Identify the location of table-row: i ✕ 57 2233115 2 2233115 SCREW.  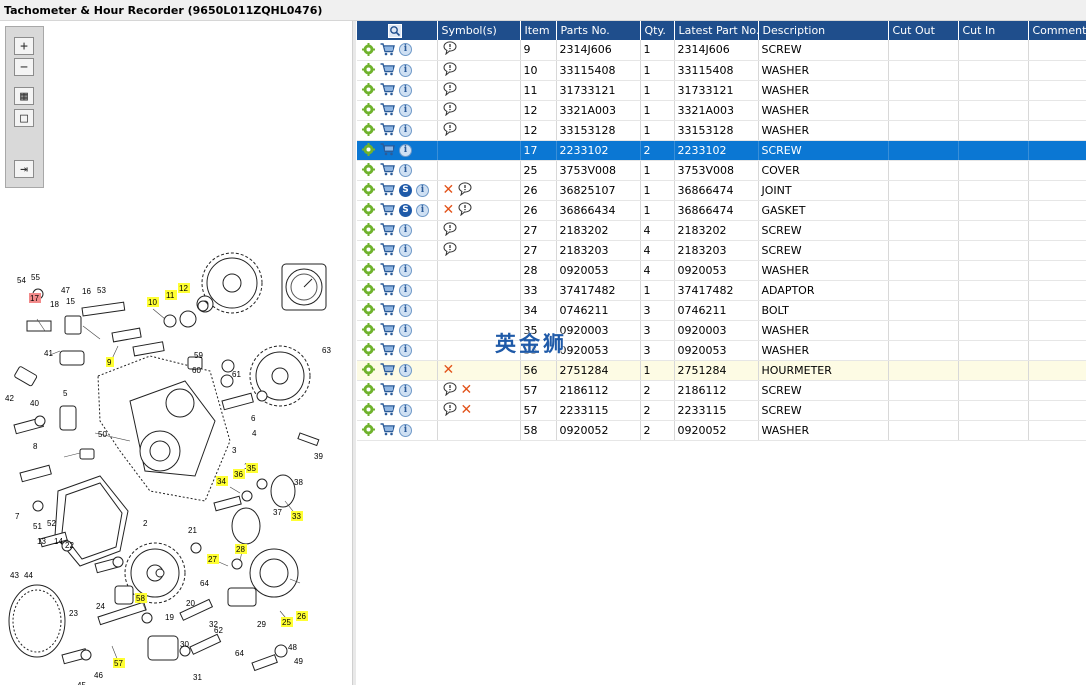
(721, 410).